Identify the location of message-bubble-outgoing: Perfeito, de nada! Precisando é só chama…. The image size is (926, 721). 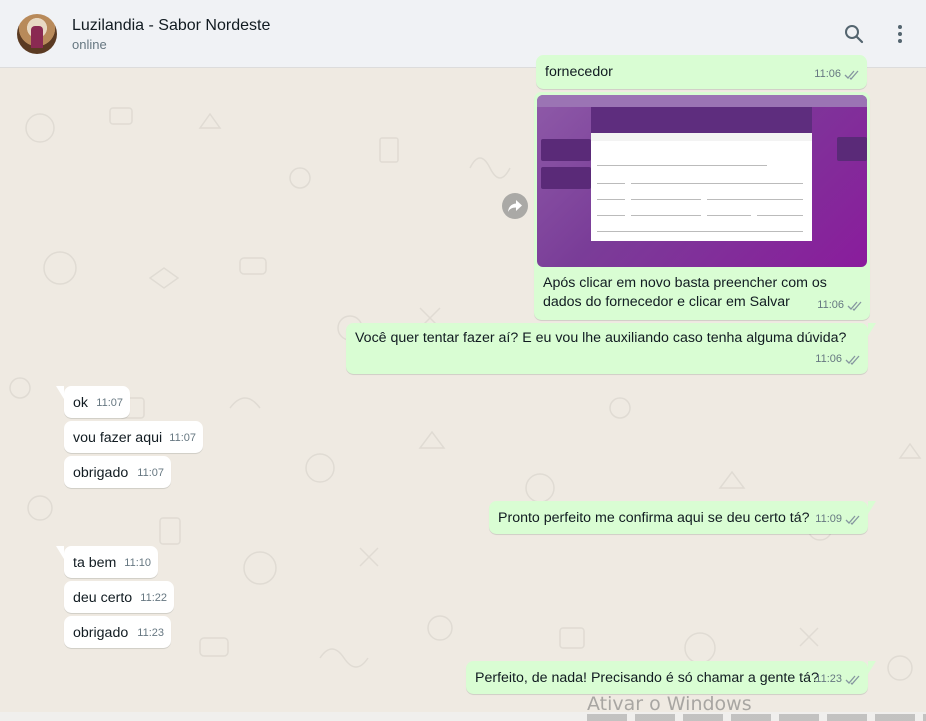
(671, 677).